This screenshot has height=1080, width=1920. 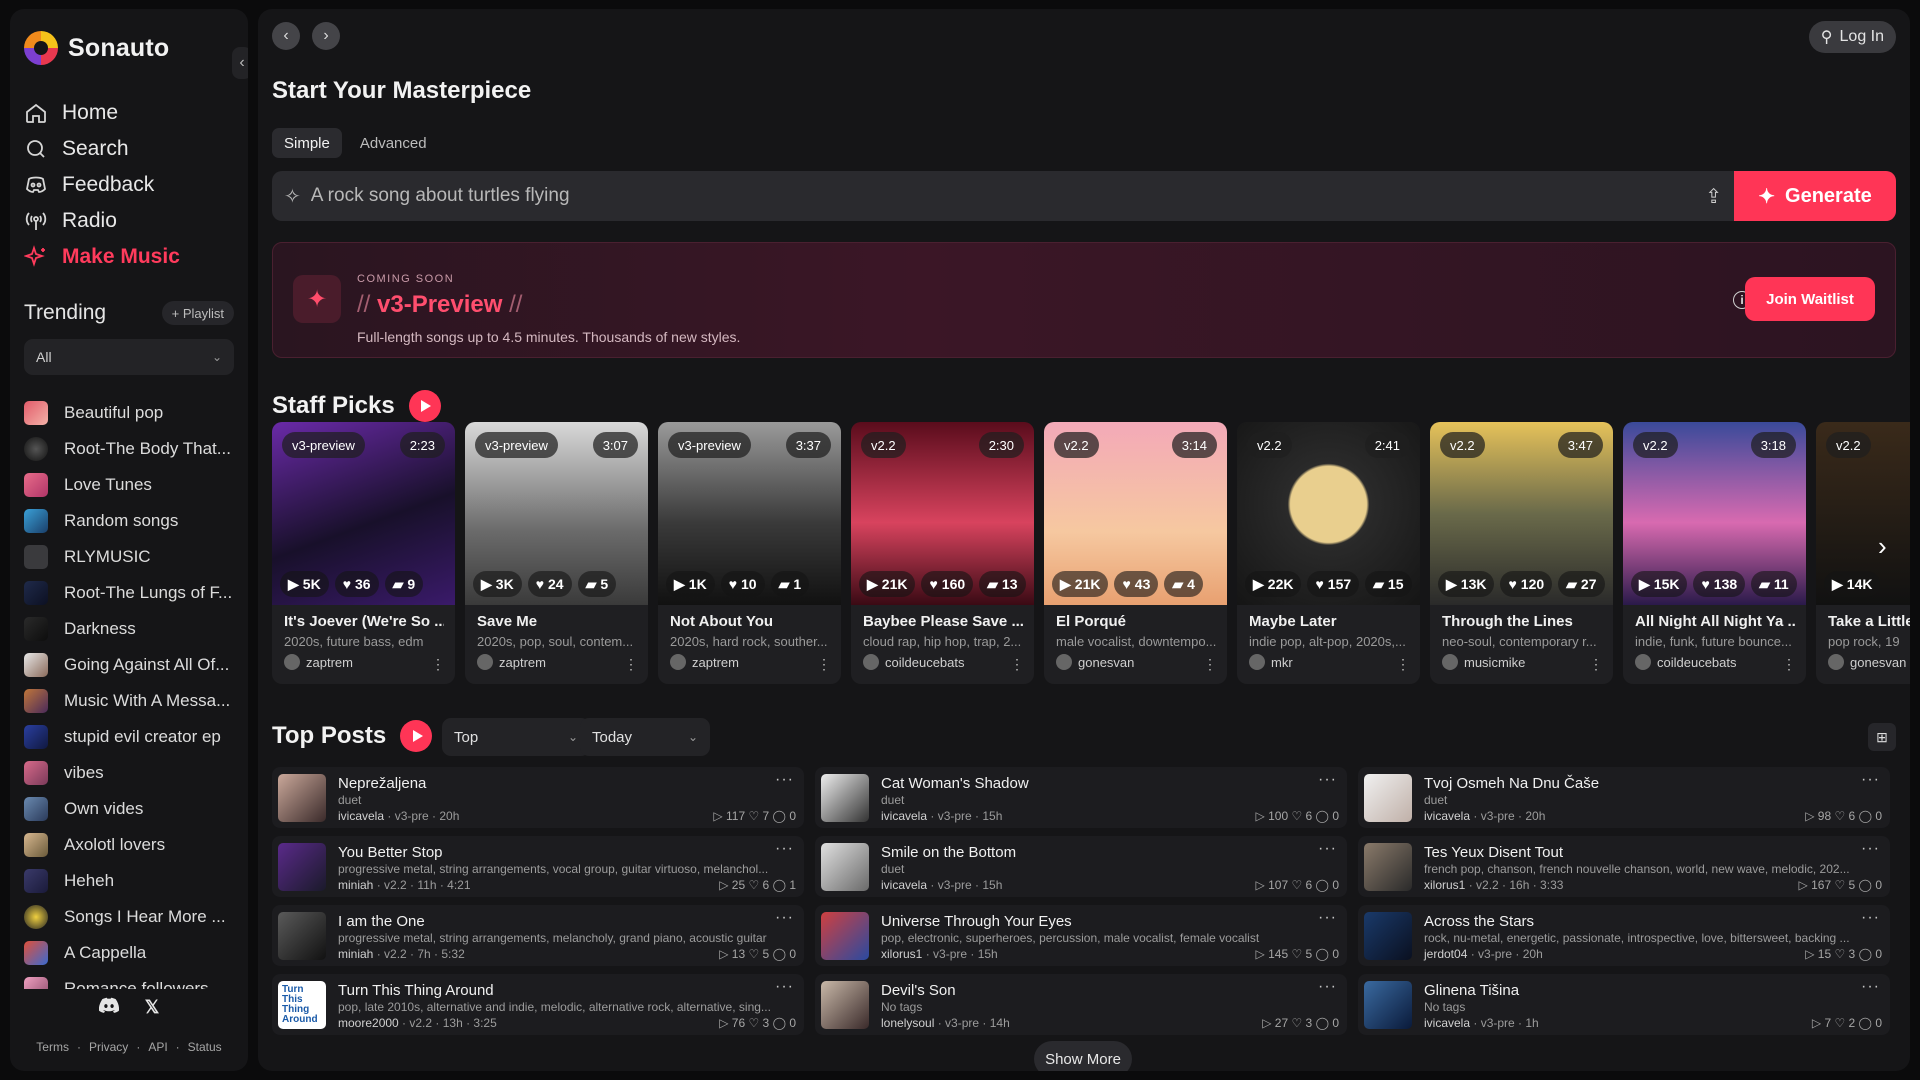 I want to click on post-title: Glinena Tišina, so click(x=1471, y=990).